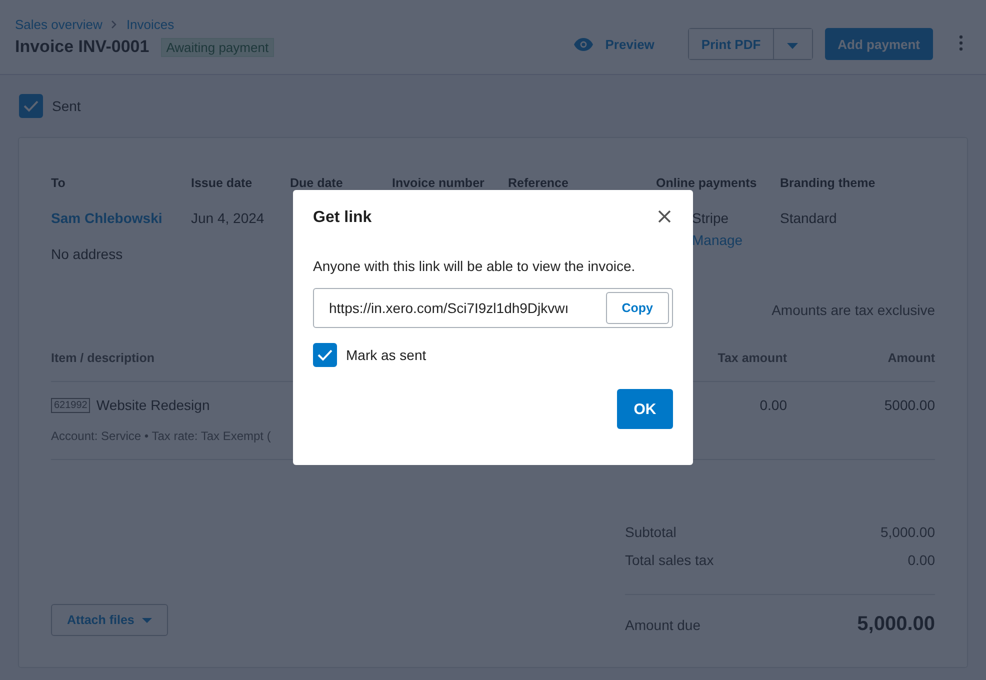 Image resolution: width=986 pixels, height=680 pixels. What do you see at coordinates (853, 310) in the screenshot?
I see `tax-note: Amounts are tax exclusive` at bounding box center [853, 310].